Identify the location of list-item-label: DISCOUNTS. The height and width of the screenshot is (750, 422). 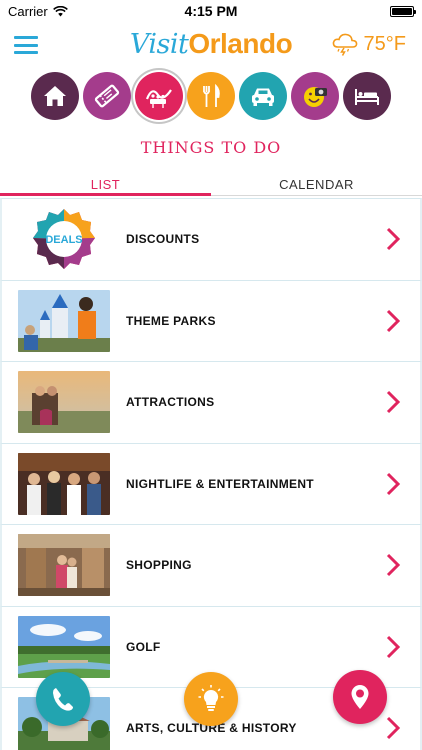
(163, 239).